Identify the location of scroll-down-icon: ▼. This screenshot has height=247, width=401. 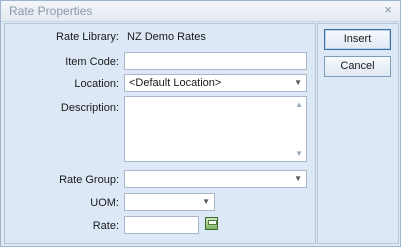
(299, 153).